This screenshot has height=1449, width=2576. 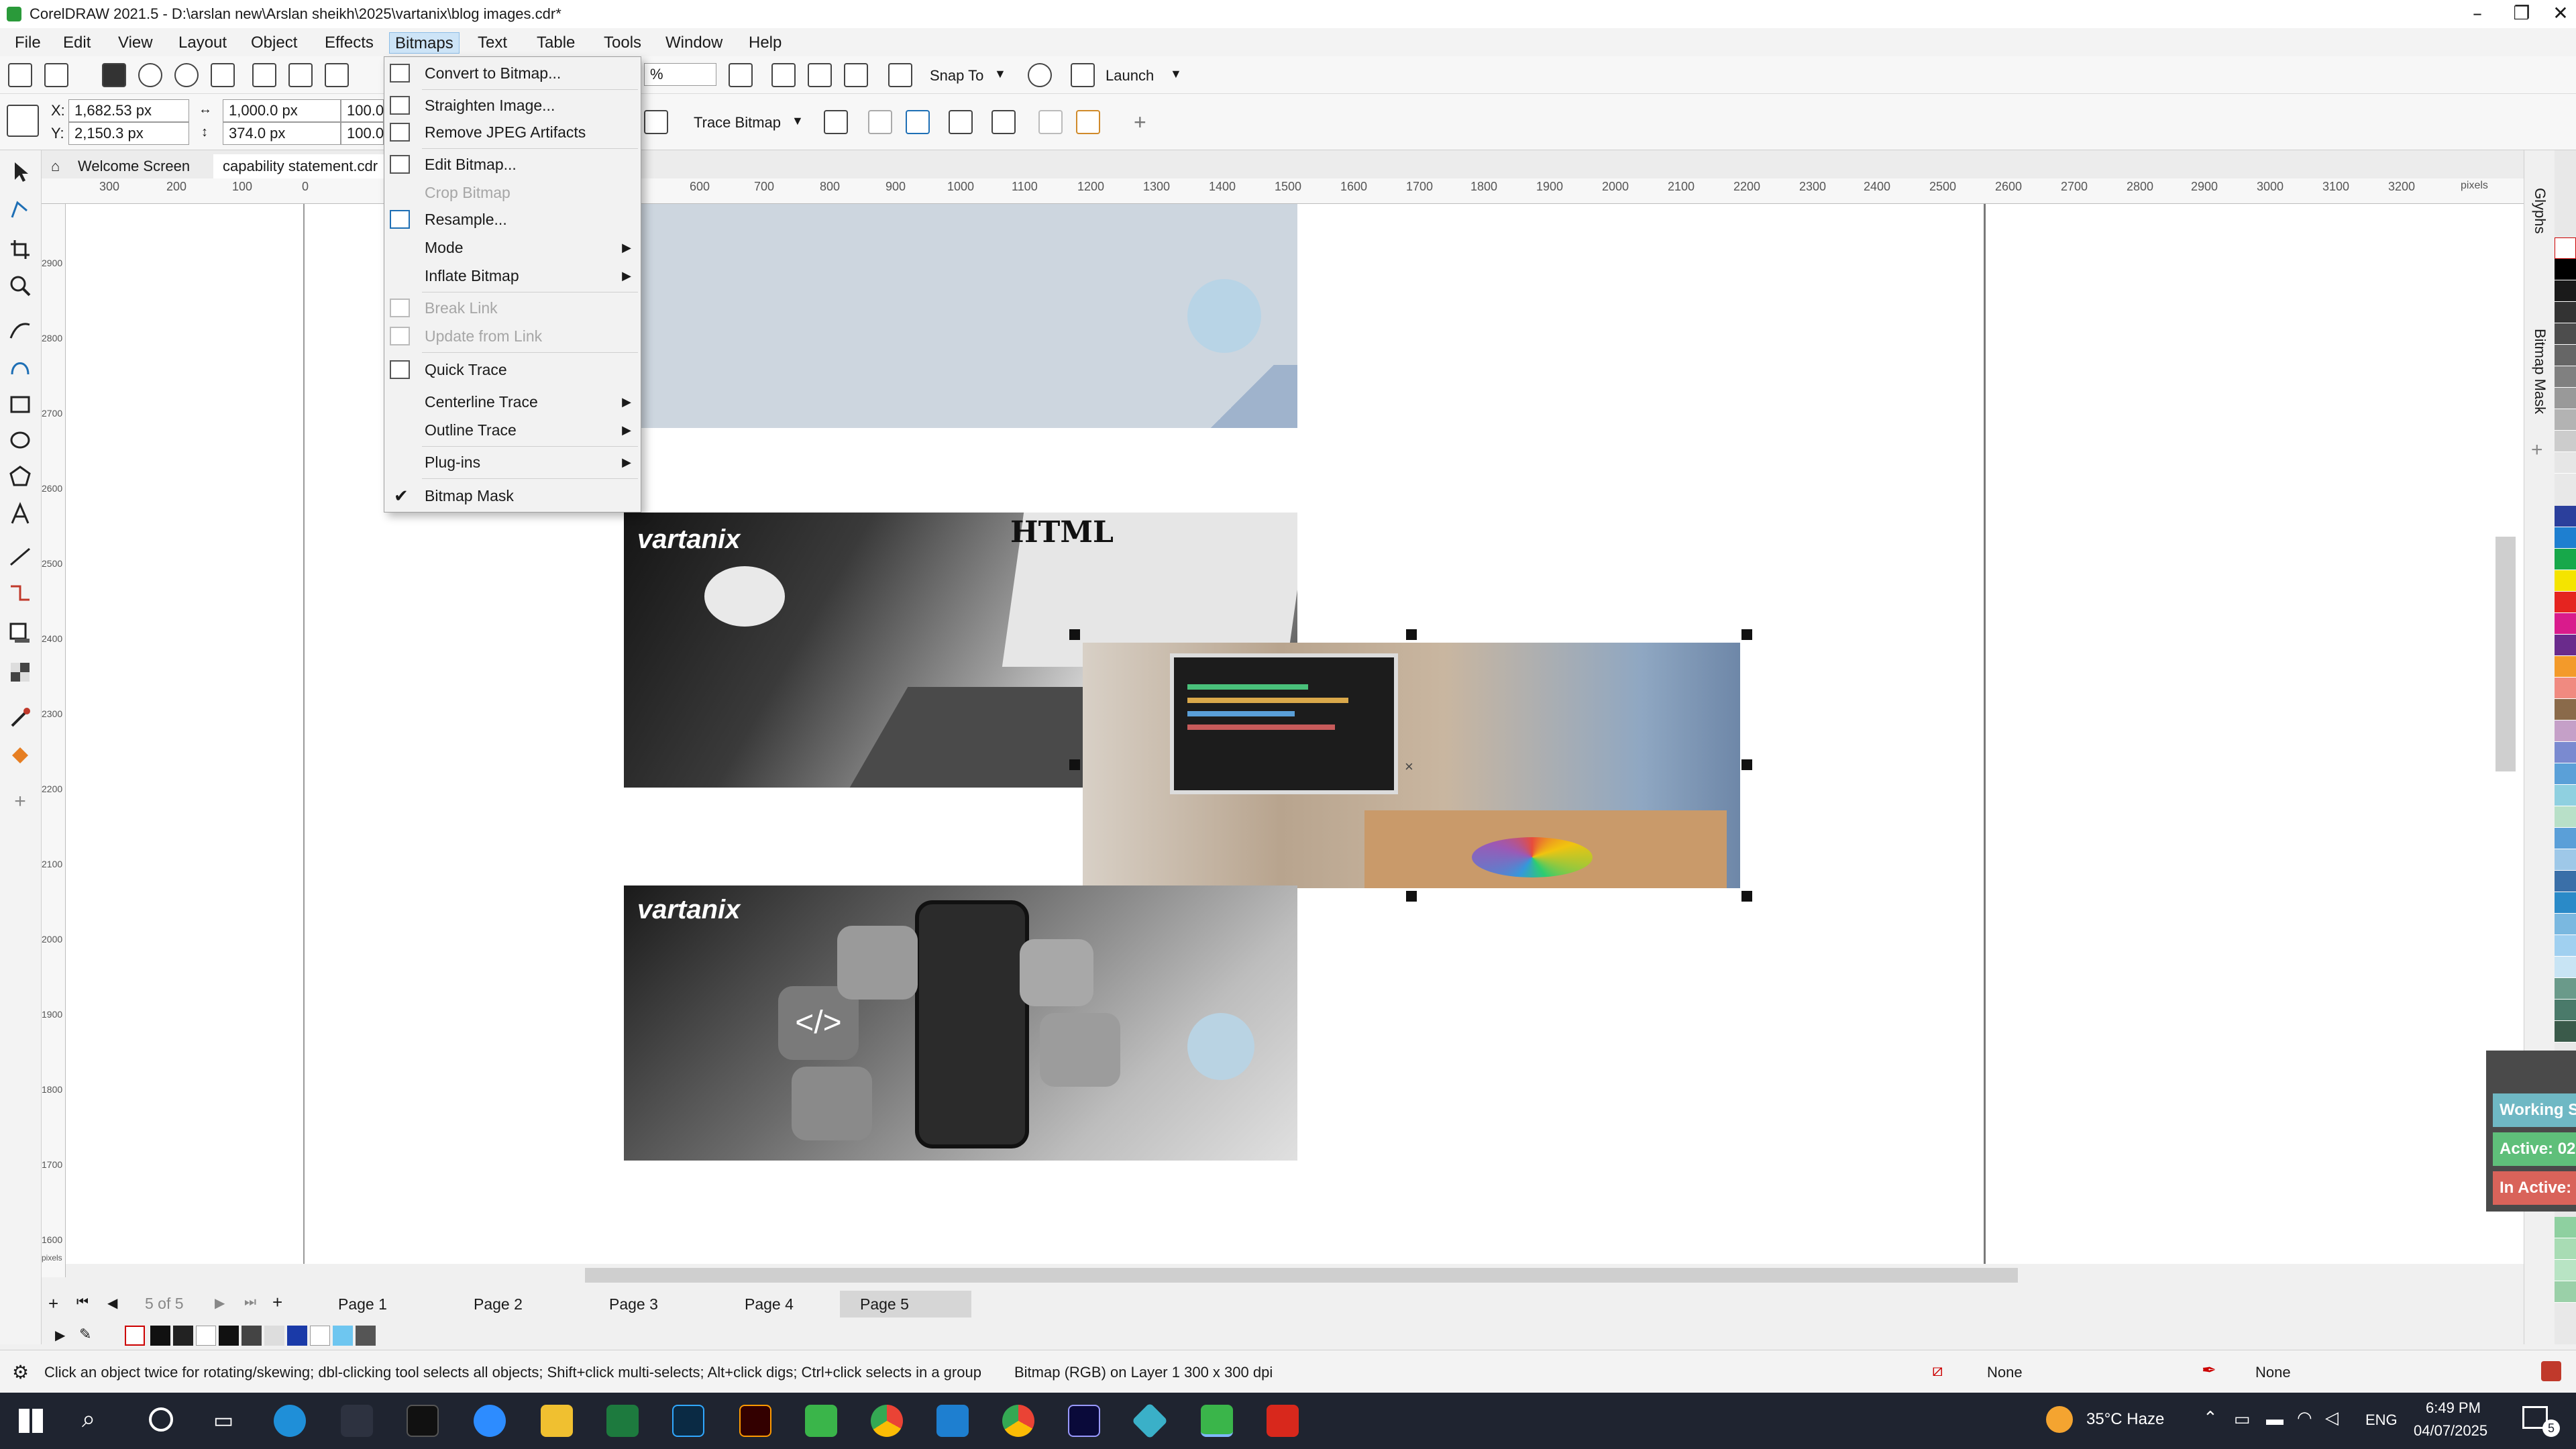 What do you see at coordinates (952, 1421) in the screenshot?
I see `vscode-icon` at bounding box center [952, 1421].